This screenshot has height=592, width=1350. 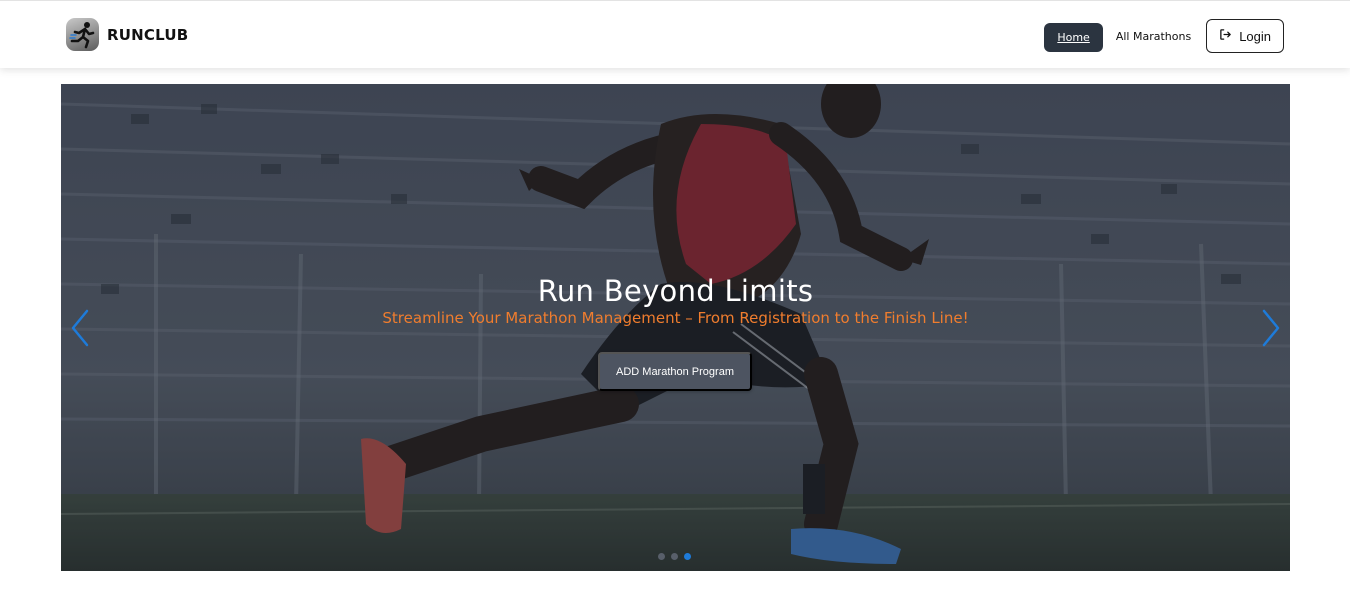 I want to click on brand: RUNCLUB, so click(x=127, y=34).